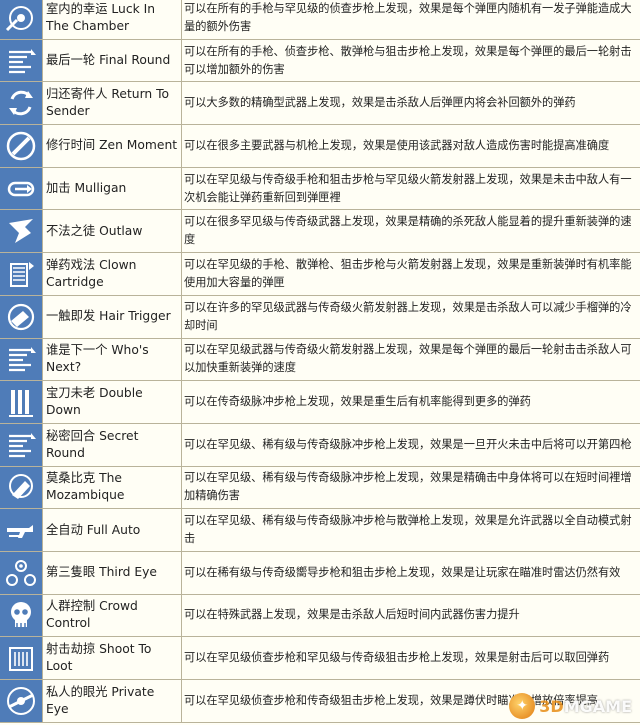 The image size is (640, 725). What do you see at coordinates (112, 572) in the screenshot?
I see `perk-name: 第三隻眼 Third Eye` at bounding box center [112, 572].